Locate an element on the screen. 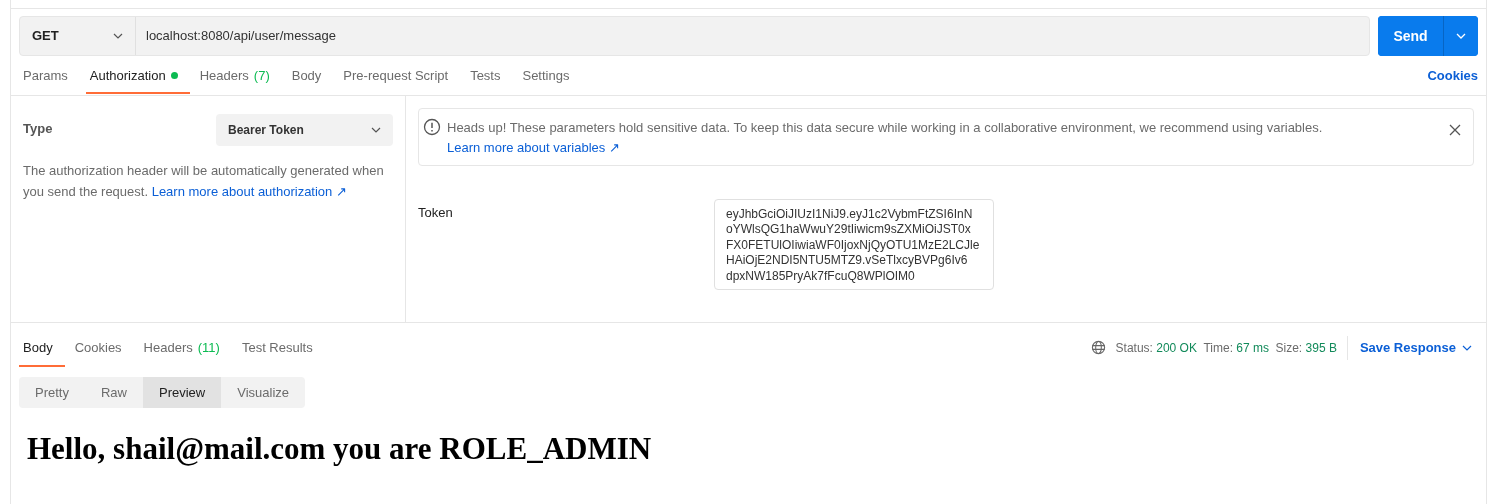  alert-message: Heads up! These parameters hold sensitive data. To keep this data secure while working in a collaborative environment, we recommend using variables. is located at coordinates (885, 128).